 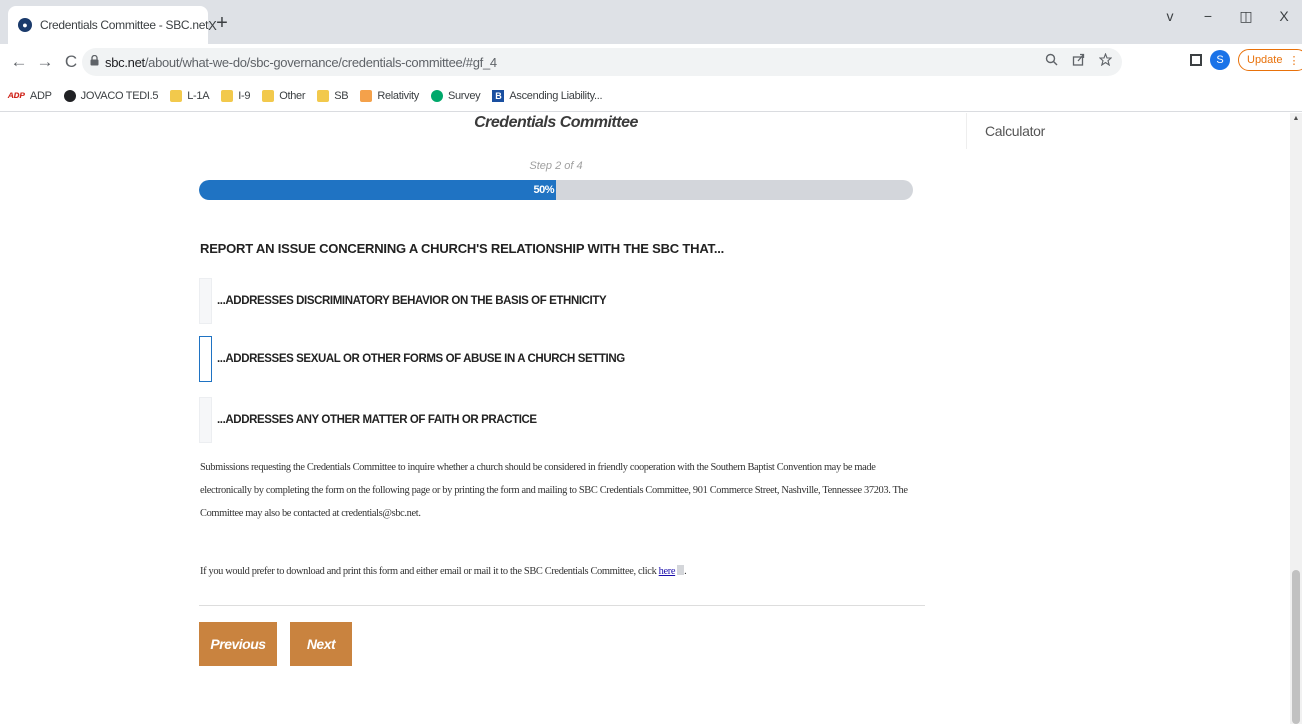 What do you see at coordinates (556, 122) in the screenshot?
I see `form-title: Credentials Committee` at bounding box center [556, 122].